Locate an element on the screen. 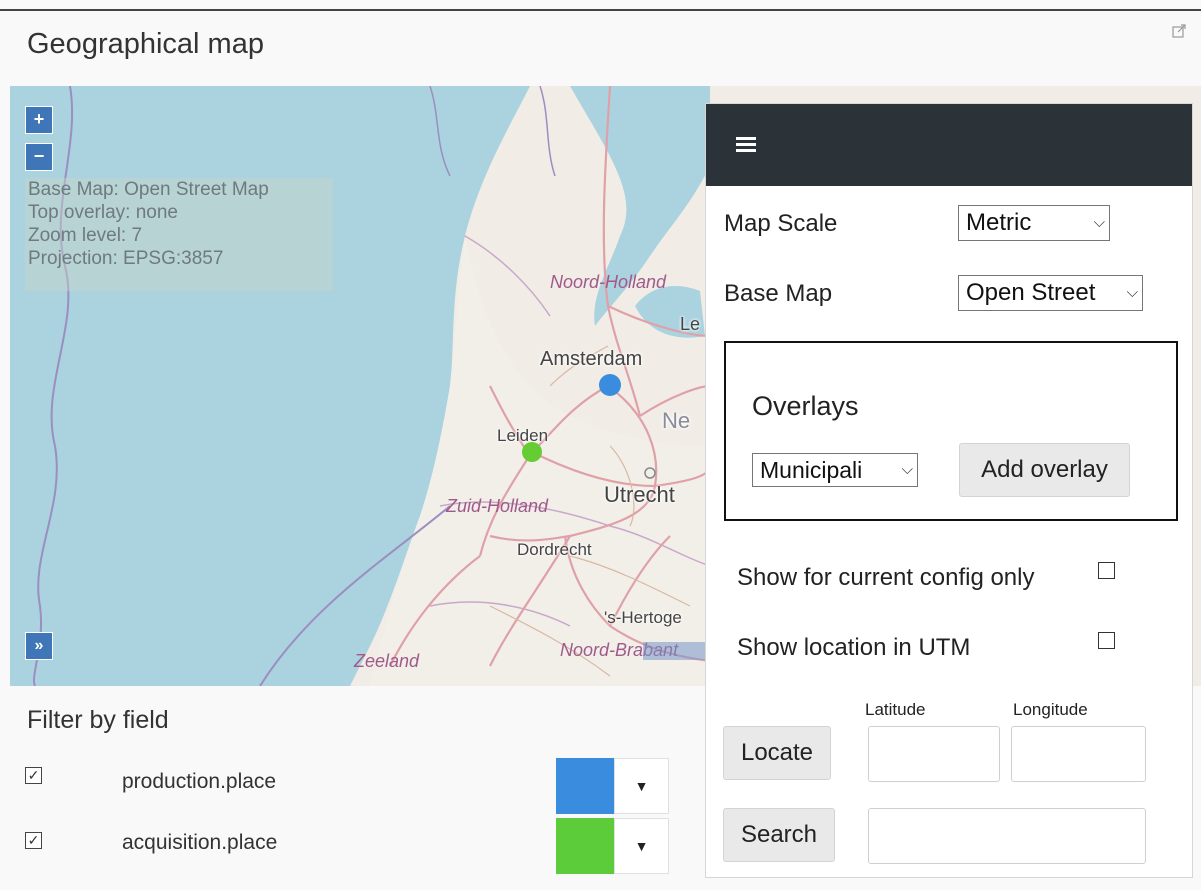  zoom-in-button: + is located at coordinates (39, 120).